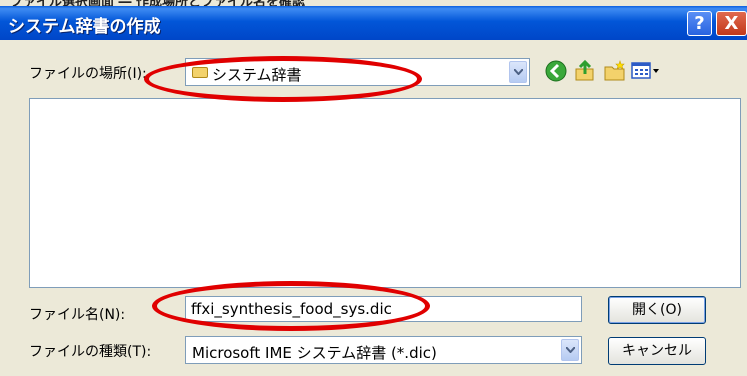  What do you see at coordinates (373, 23) in the screenshot?
I see `title-bar: システム辞書の作成 ? X` at bounding box center [373, 23].